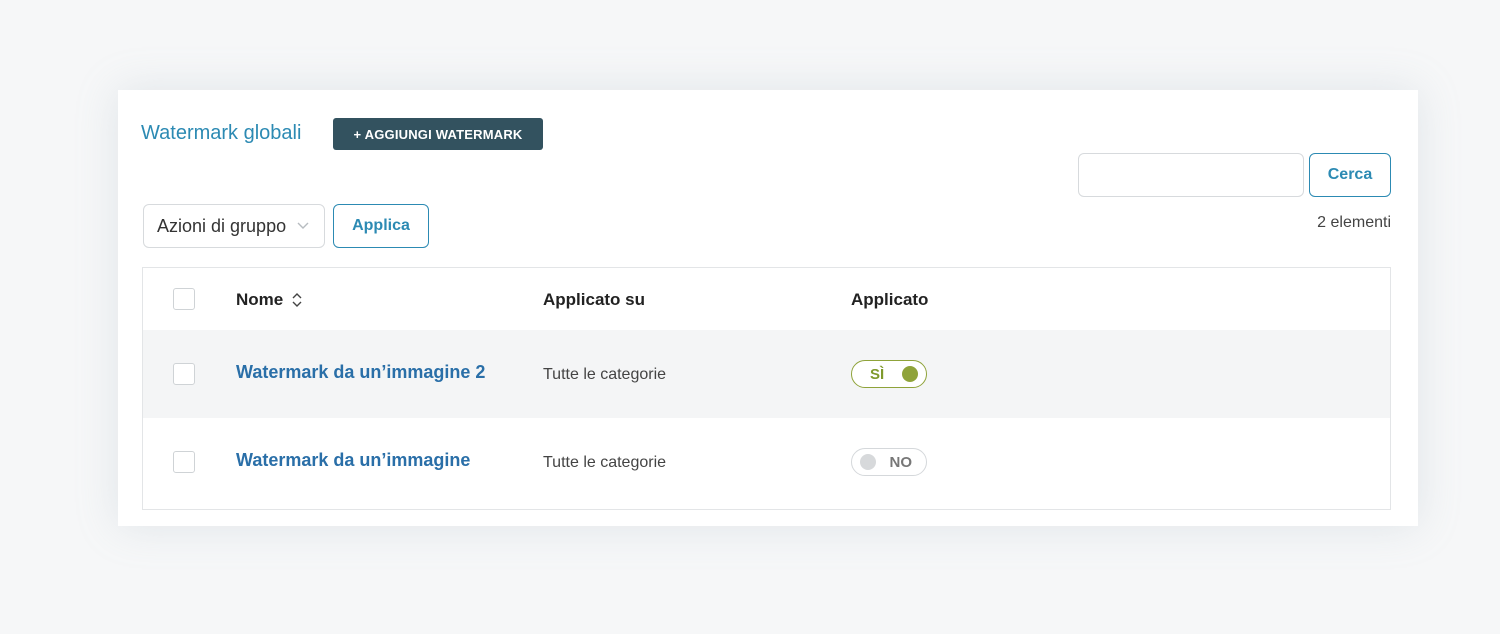  What do you see at coordinates (594, 299) in the screenshot?
I see `column-header-applied-on: Applicato su` at bounding box center [594, 299].